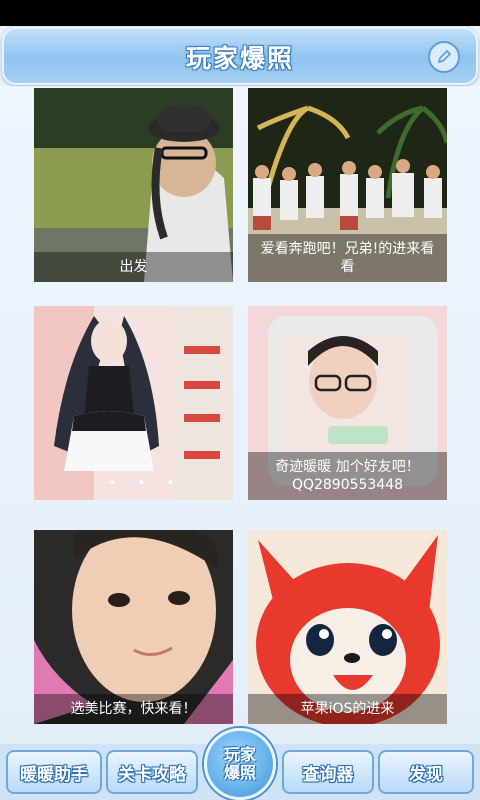  What do you see at coordinates (426, 772) in the screenshot?
I see `tab-discover: 发现` at bounding box center [426, 772].